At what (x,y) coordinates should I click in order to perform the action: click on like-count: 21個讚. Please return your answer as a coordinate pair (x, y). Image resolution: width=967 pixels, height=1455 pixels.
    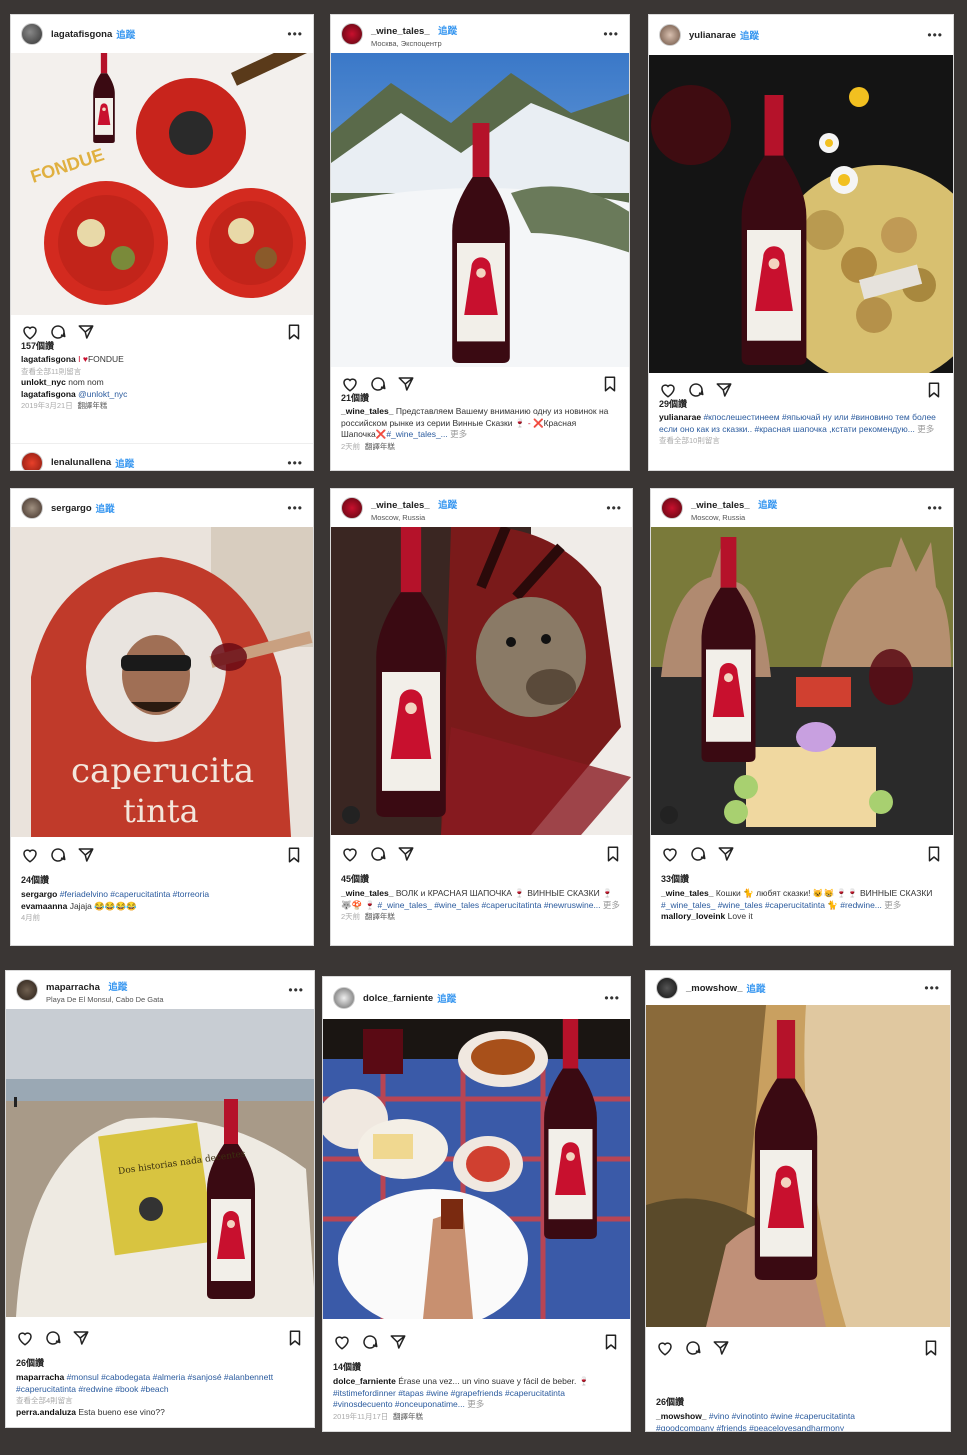
    Looking at the image, I should click on (355, 397).